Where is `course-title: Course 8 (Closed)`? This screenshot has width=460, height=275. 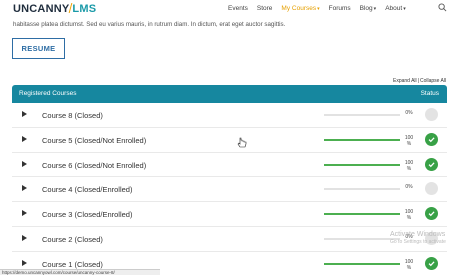
course-title: Course 8 (Closed) is located at coordinates (72, 115).